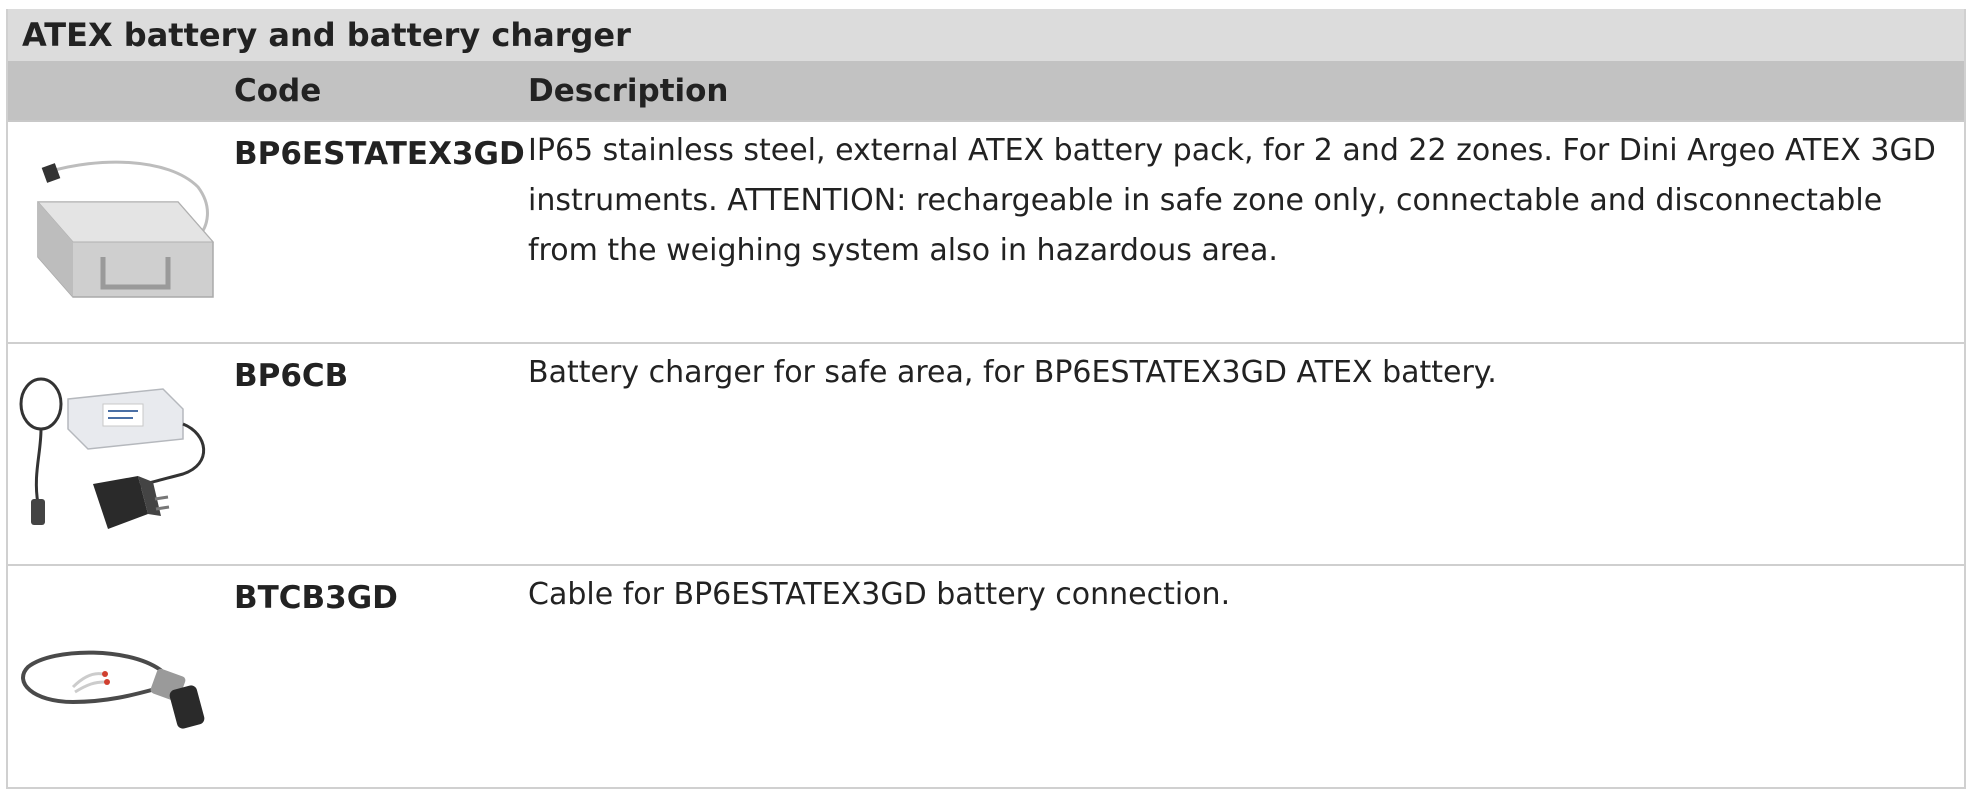 This screenshot has height=796, width=1972. I want to click on header-code: Code, so click(278, 90).